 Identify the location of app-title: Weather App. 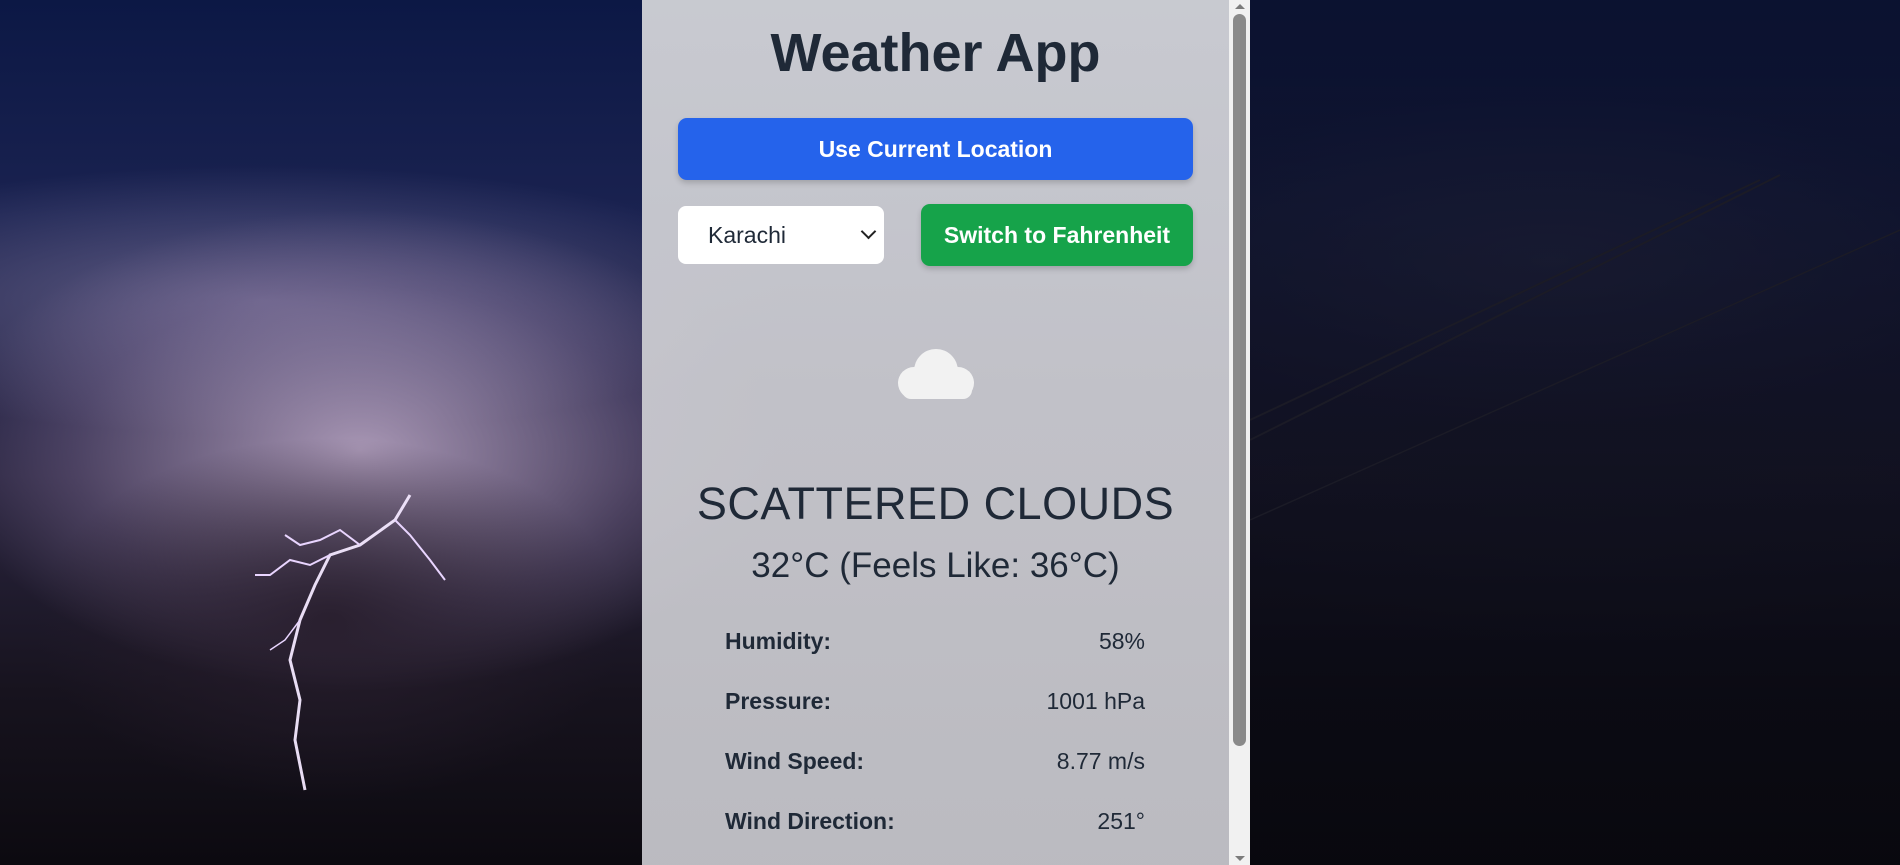
(935, 53).